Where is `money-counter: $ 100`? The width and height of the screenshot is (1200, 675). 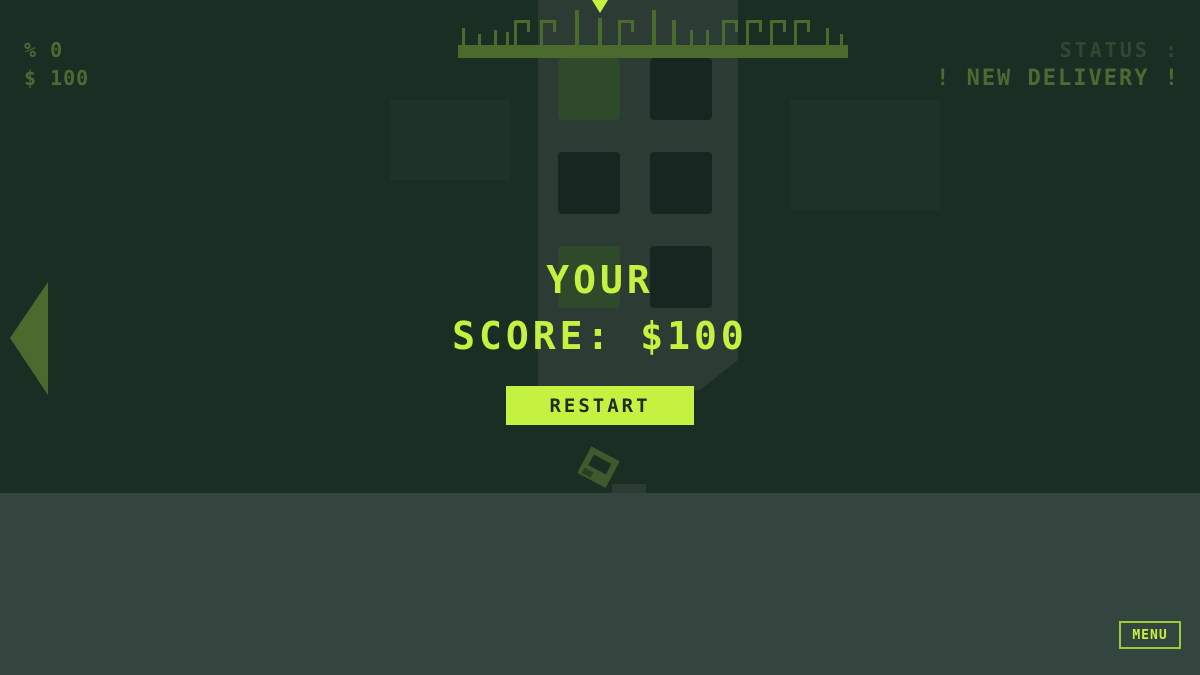
money-counter: $ 100 is located at coordinates (57, 78).